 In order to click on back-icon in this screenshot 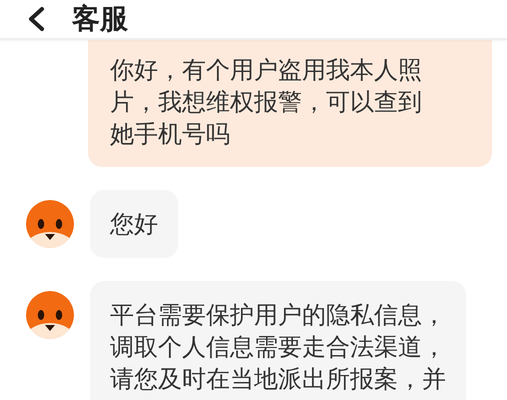, I will do `click(36, 19)`.